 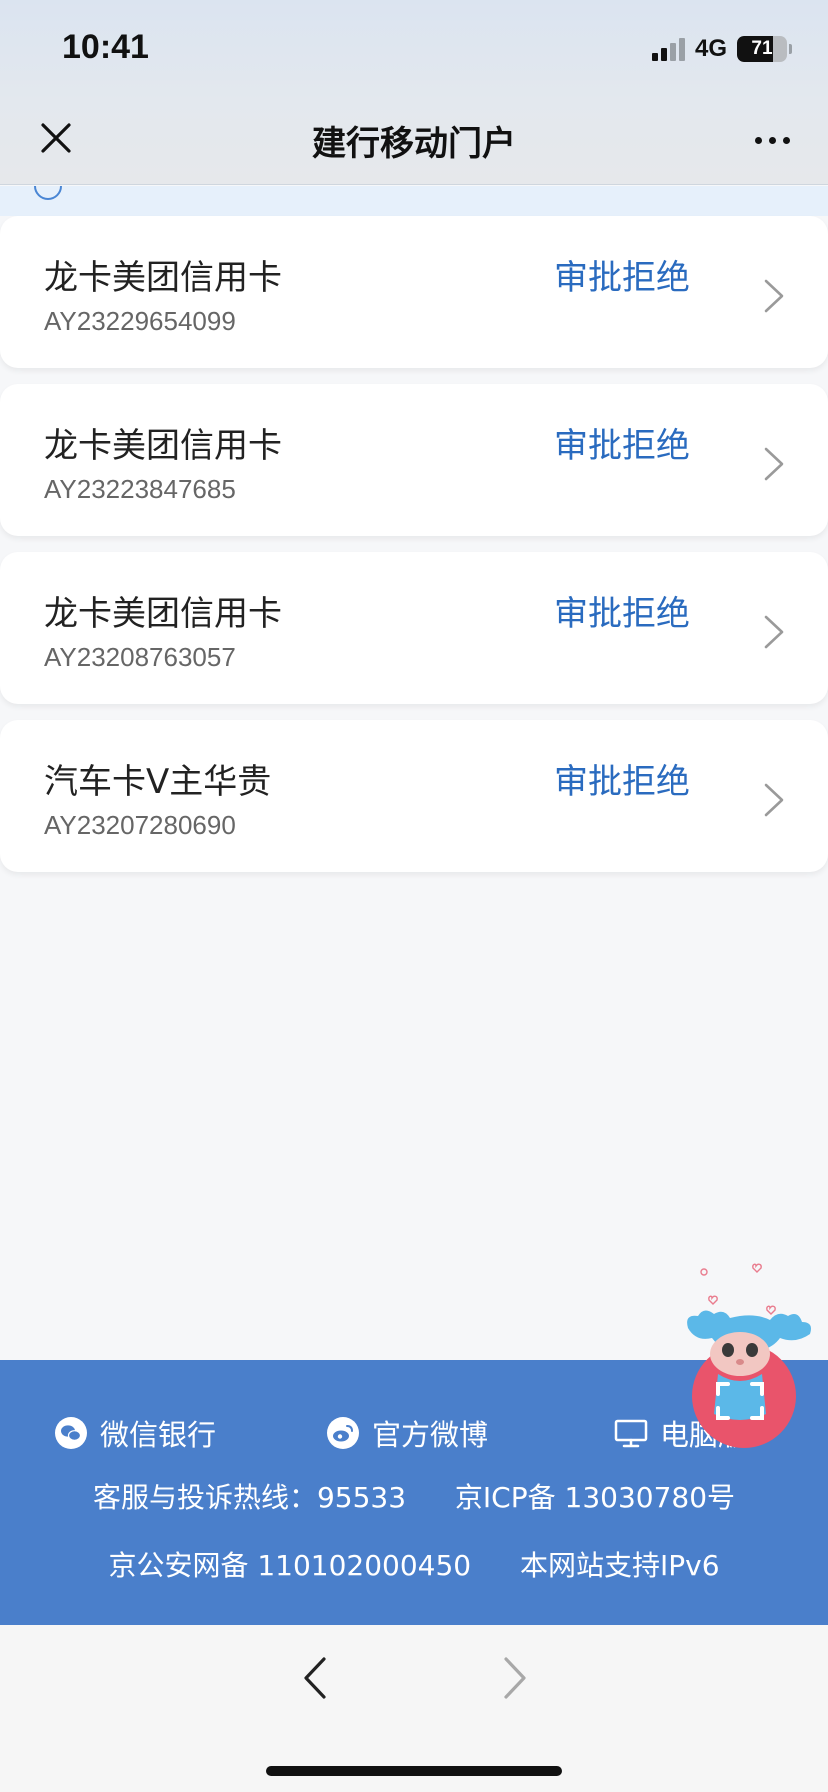 I want to click on mascot-icon, so click(x=749, y=1355).